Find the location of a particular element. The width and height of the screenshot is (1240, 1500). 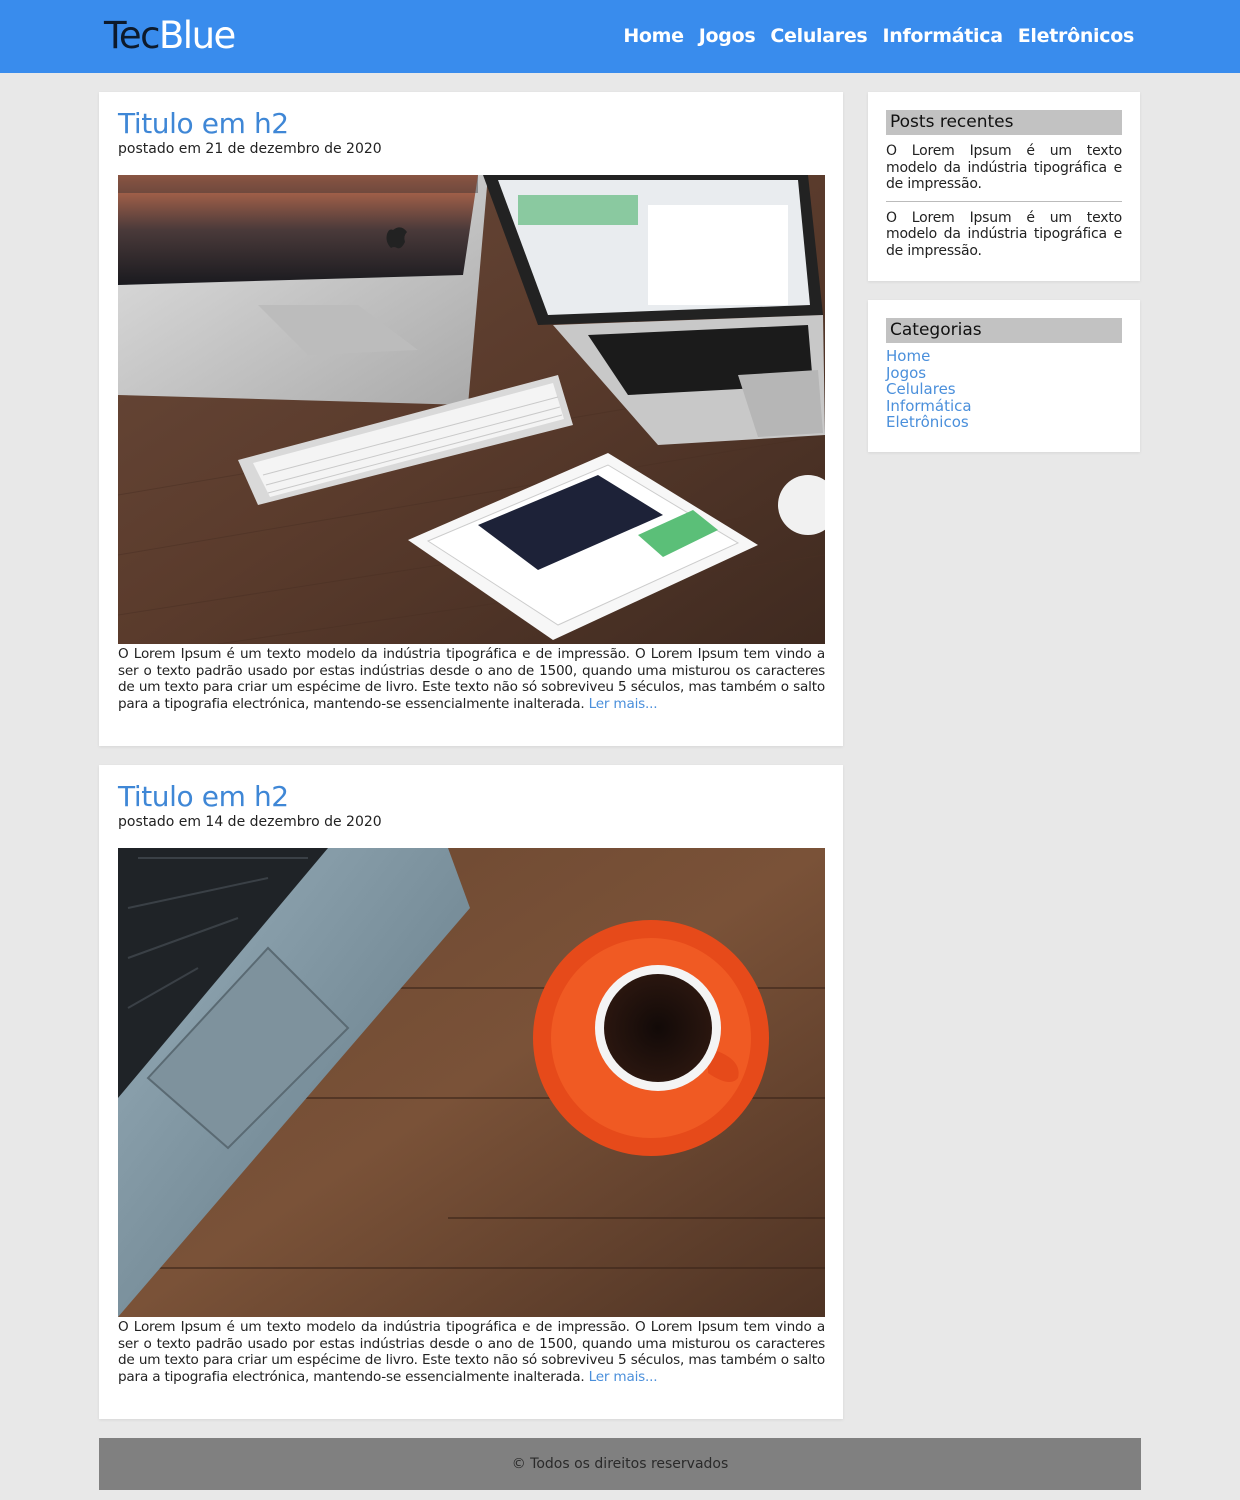

recent-posts-title: Posts recentes is located at coordinates (1004, 122).